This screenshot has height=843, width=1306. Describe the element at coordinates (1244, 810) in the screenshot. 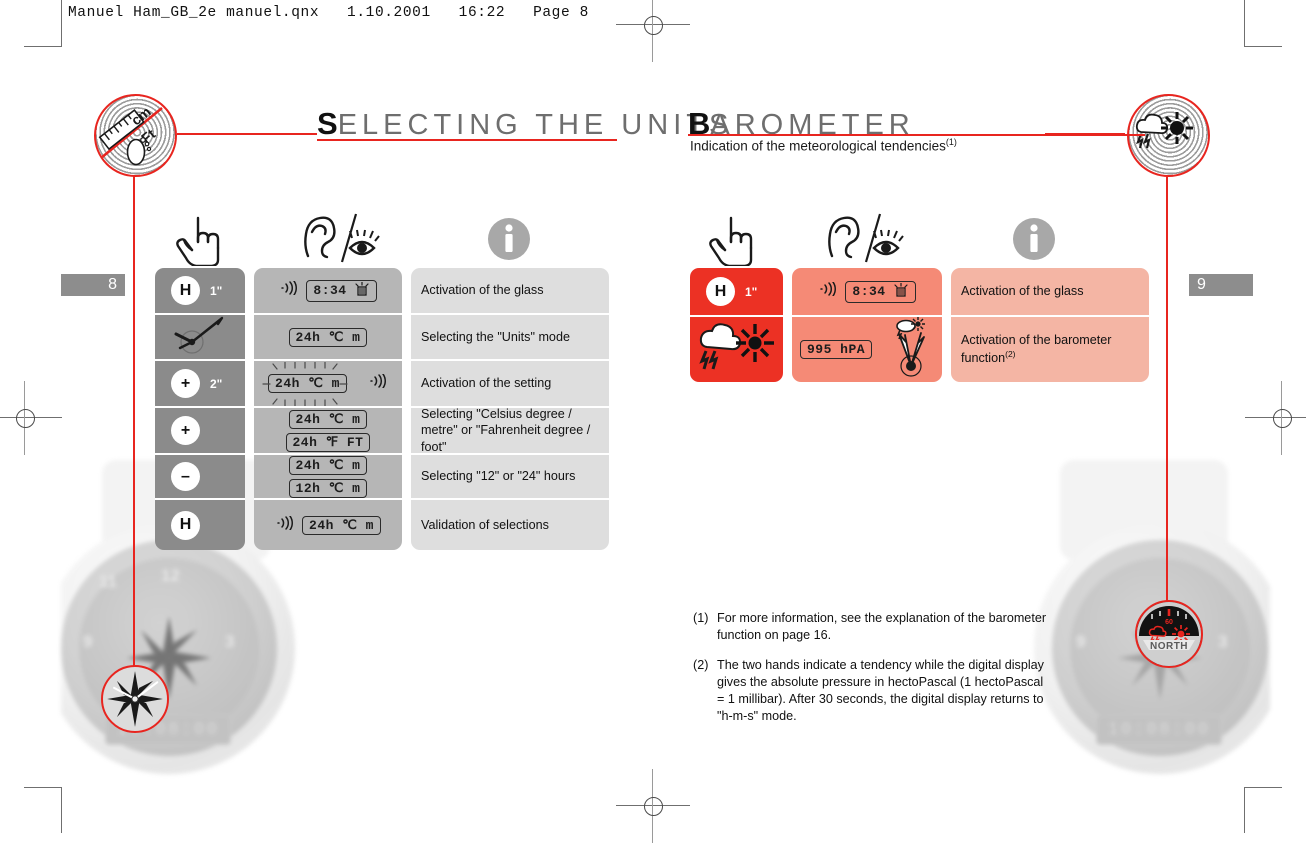

I see `trim-mark-bottom-right-v` at that location.